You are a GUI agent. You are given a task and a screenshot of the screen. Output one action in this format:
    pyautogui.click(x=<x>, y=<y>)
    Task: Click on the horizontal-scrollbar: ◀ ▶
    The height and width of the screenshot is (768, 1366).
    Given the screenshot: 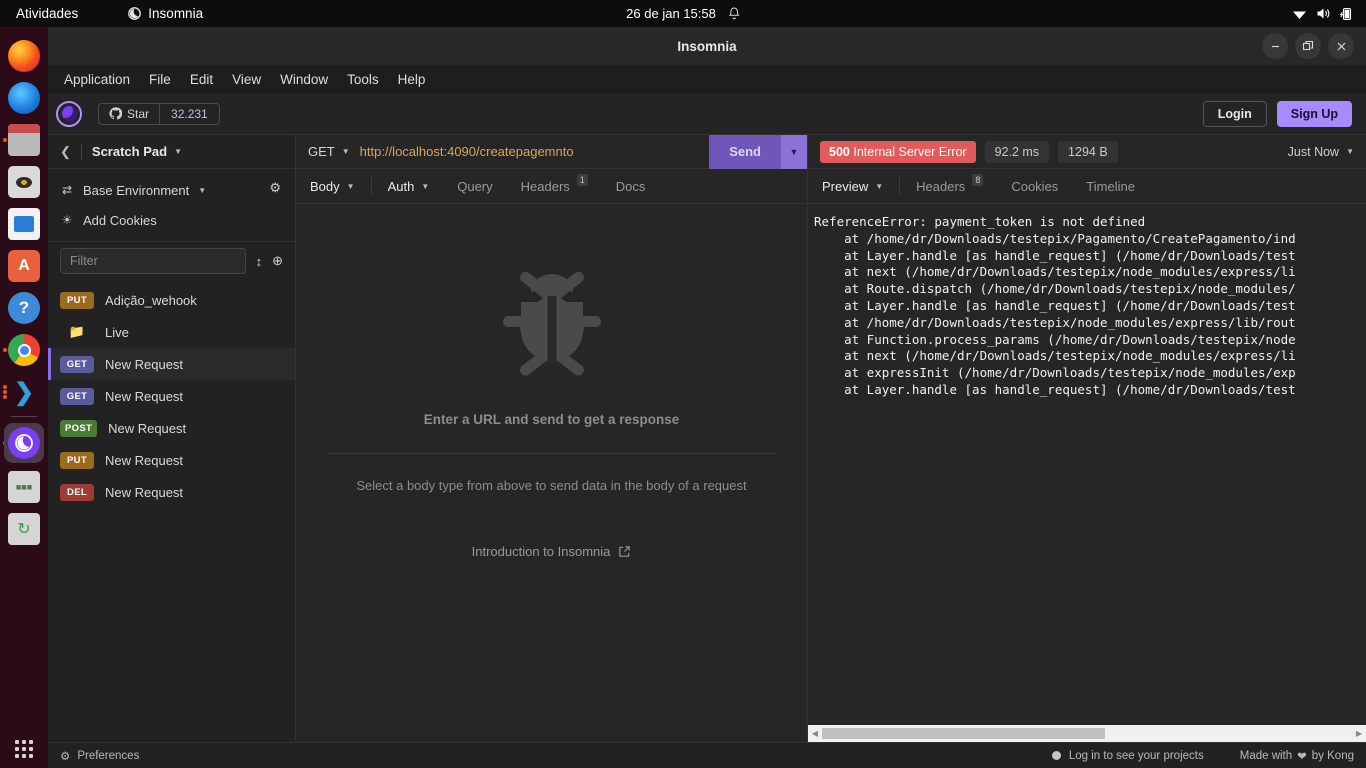 What is the action you would take?
    pyautogui.click(x=1087, y=733)
    